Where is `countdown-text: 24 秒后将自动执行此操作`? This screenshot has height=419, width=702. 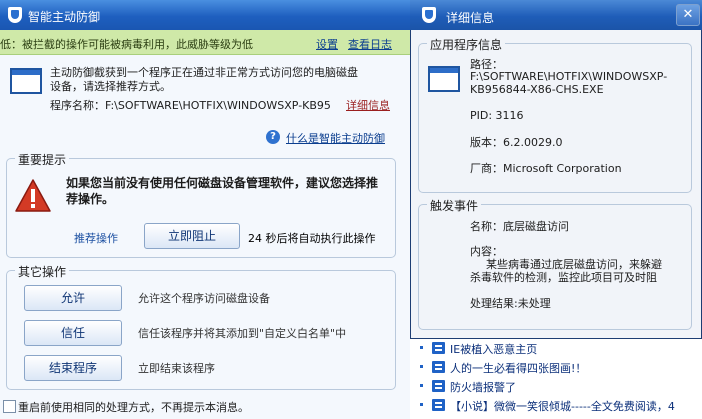 countdown-text: 24 秒后将自动执行此操作 is located at coordinates (312, 238).